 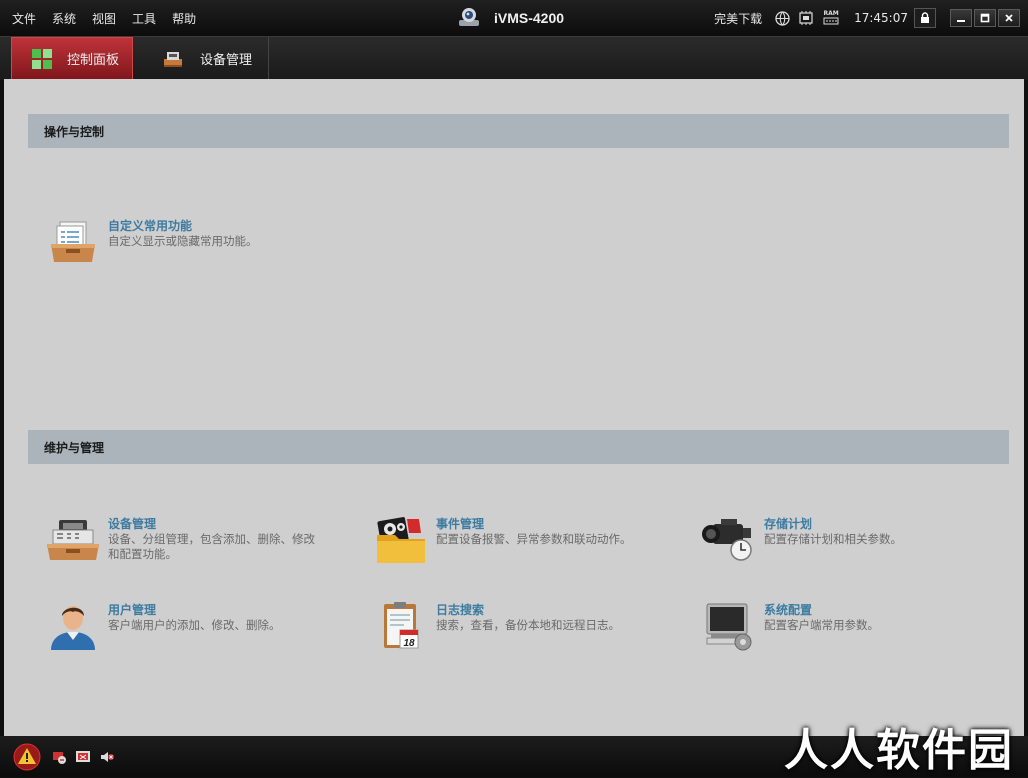 I want to click on tab-label: 控制面板, so click(x=93, y=60).